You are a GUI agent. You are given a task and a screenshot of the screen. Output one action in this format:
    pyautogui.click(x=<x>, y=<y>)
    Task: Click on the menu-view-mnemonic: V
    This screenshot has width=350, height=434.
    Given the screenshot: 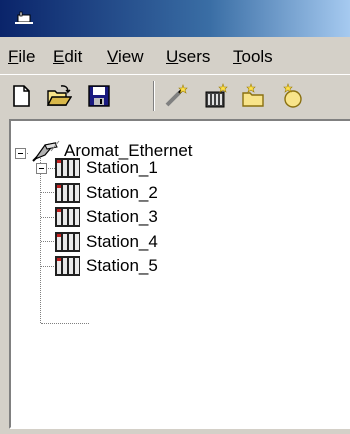 What is the action you would take?
    pyautogui.click(x=113, y=56)
    